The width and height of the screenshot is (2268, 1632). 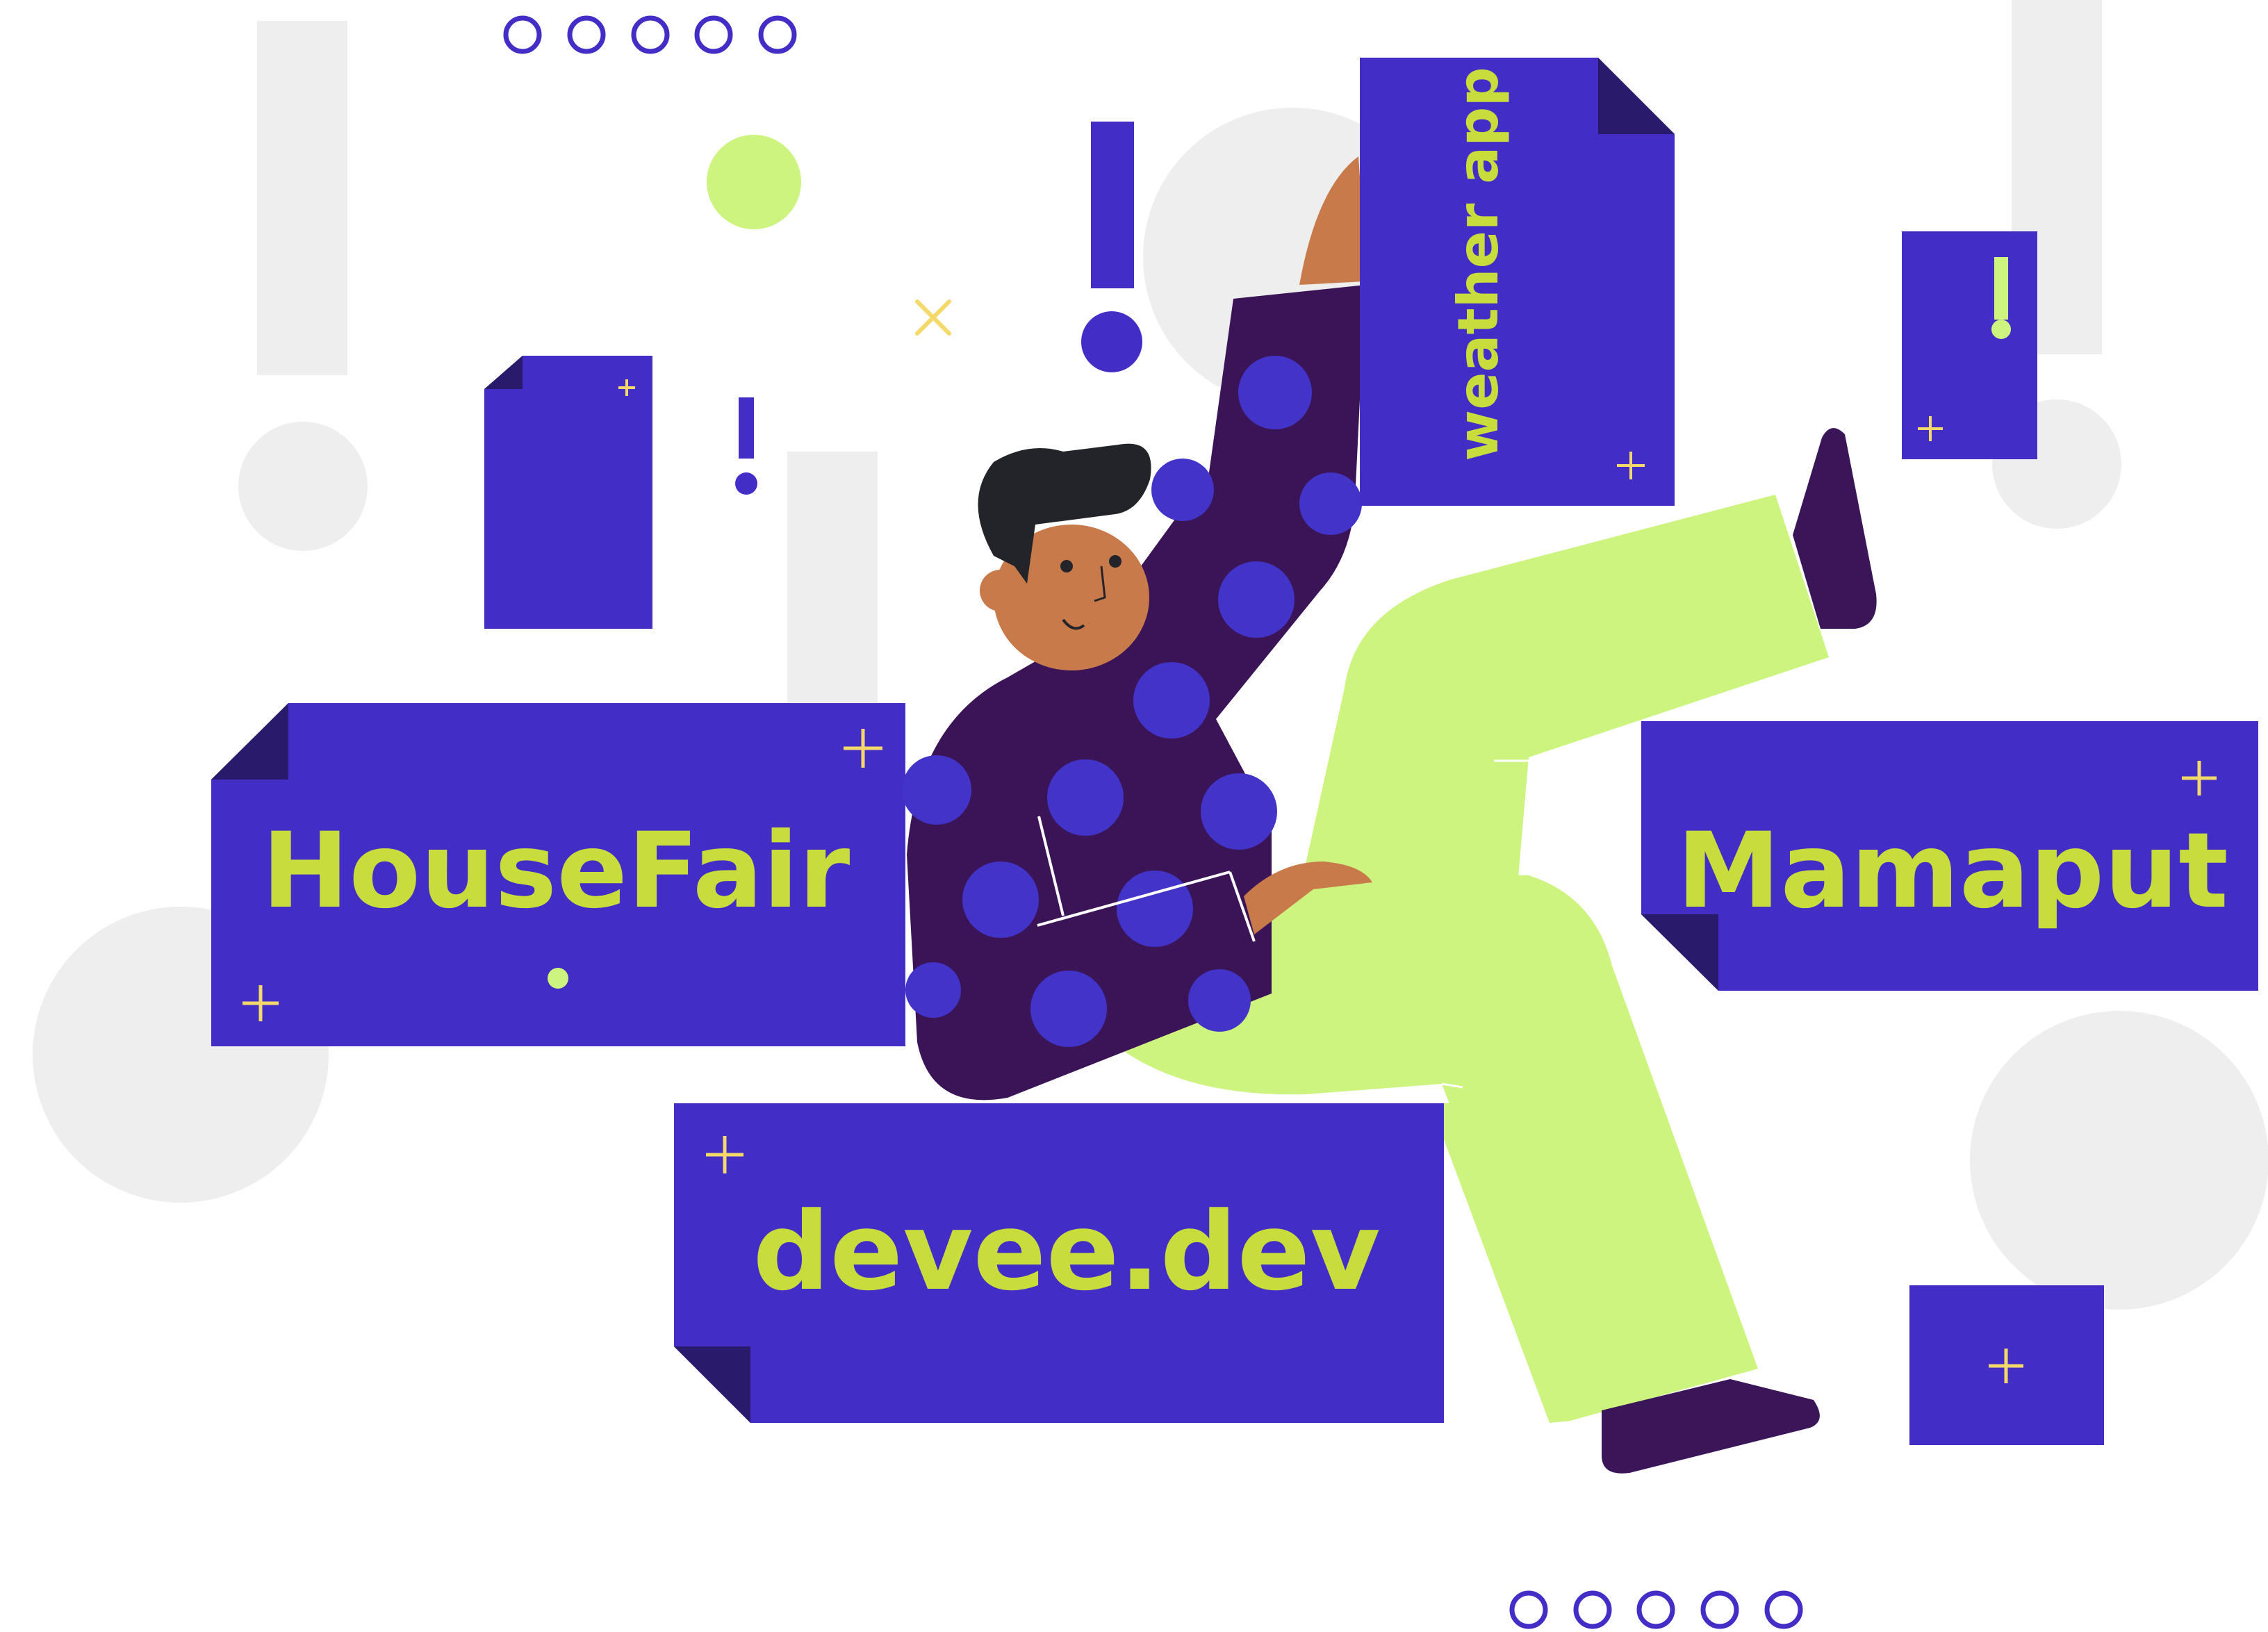 I want to click on mamaput-label: Mamaput, so click(x=1952, y=872).